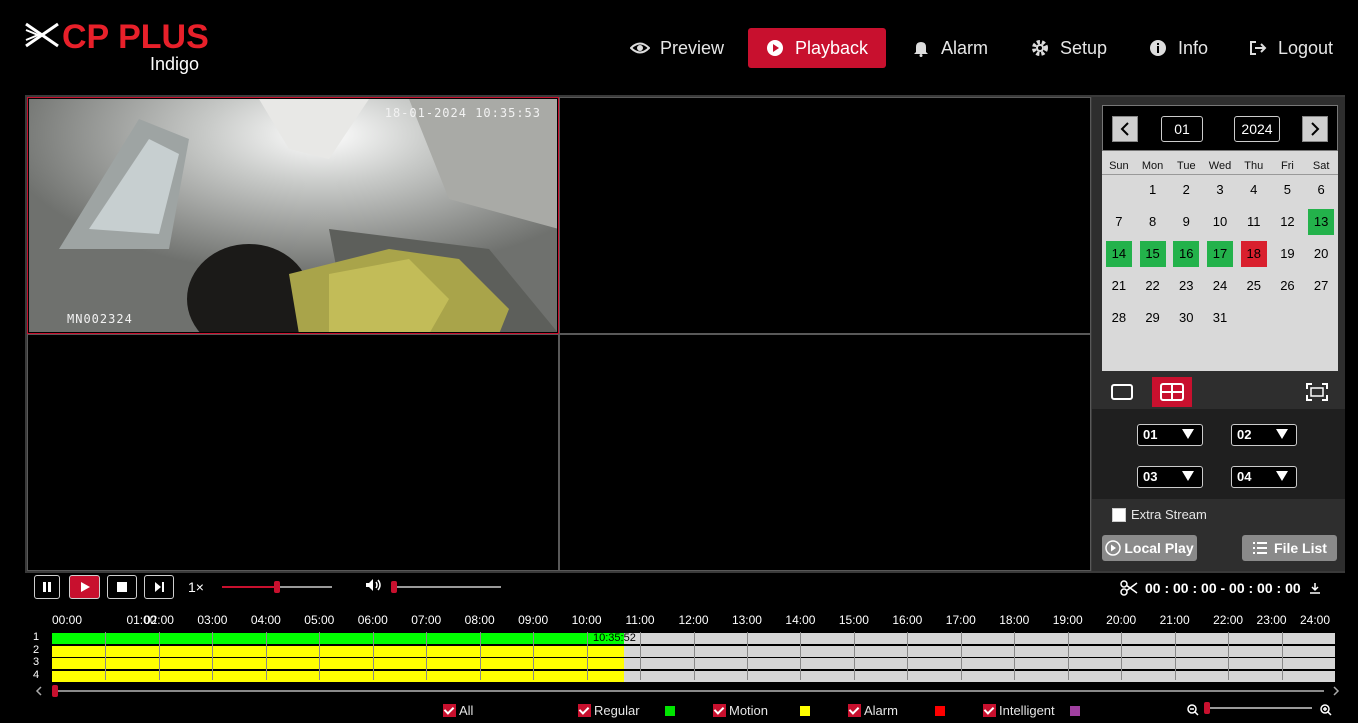  I want to click on calendar-day: 24, so click(1220, 286).